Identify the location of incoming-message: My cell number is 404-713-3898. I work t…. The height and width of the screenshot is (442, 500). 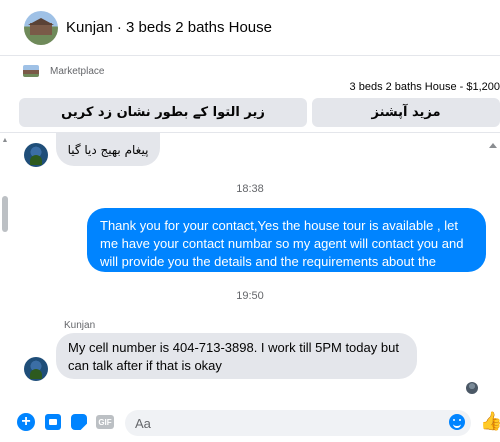
(236, 356).